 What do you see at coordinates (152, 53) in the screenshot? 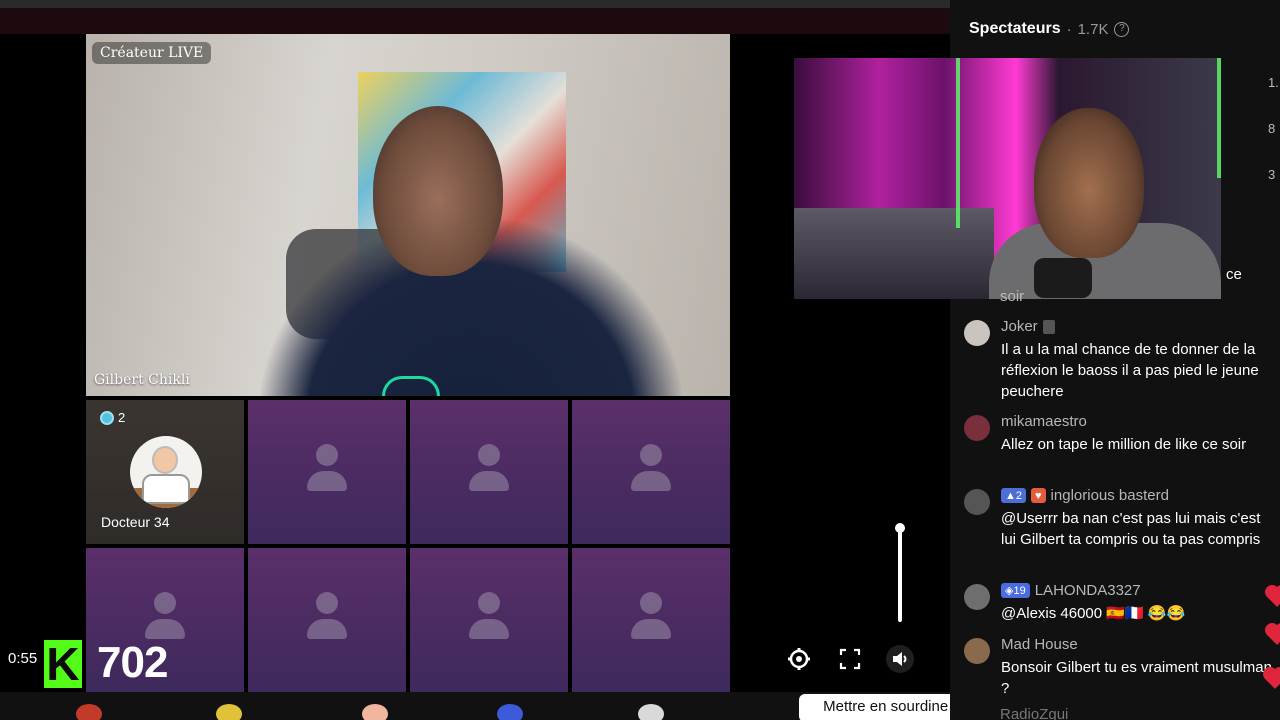
I see `creator-live-badge: Créateur LIVE` at bounding box center [152, 53].